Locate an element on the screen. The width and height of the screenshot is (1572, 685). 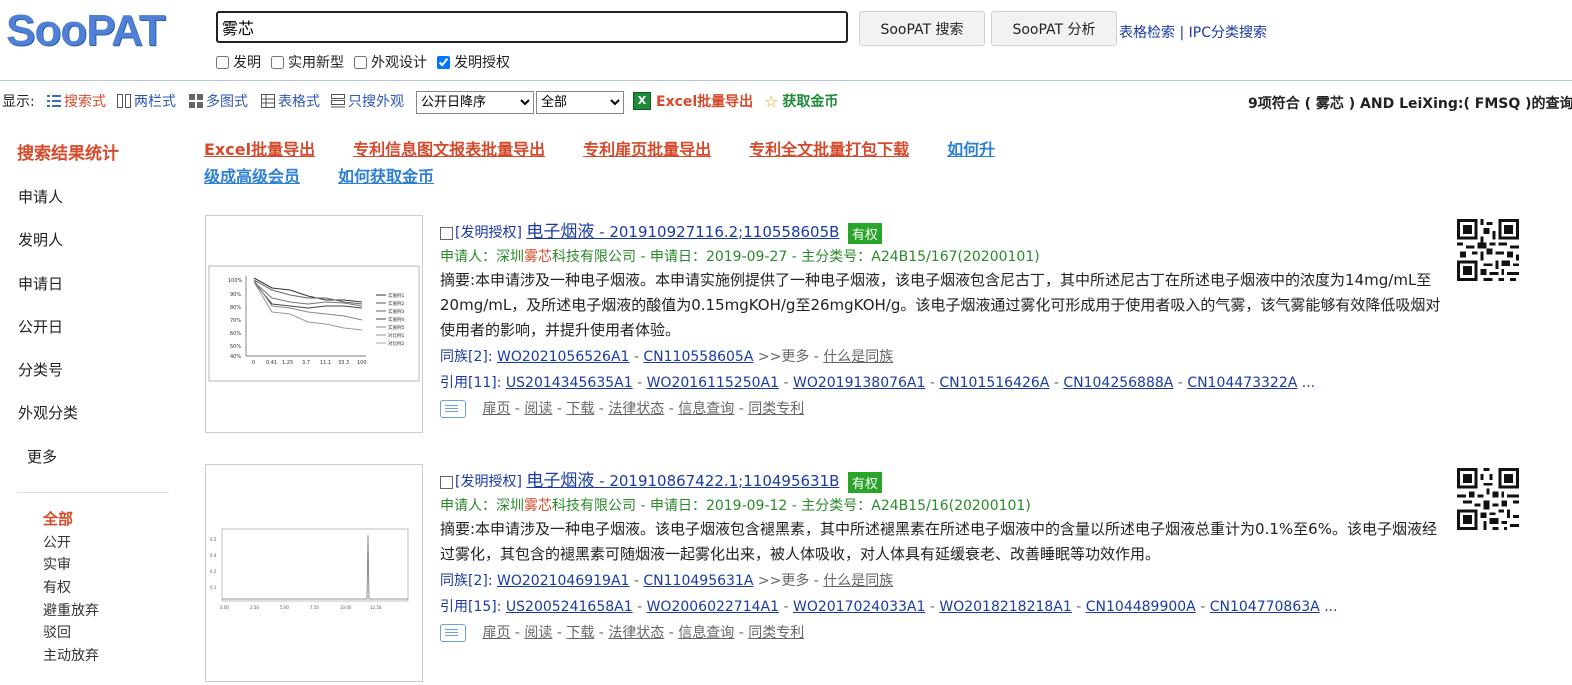
svg-text: 0.1 is located at coordinates (213, 587).